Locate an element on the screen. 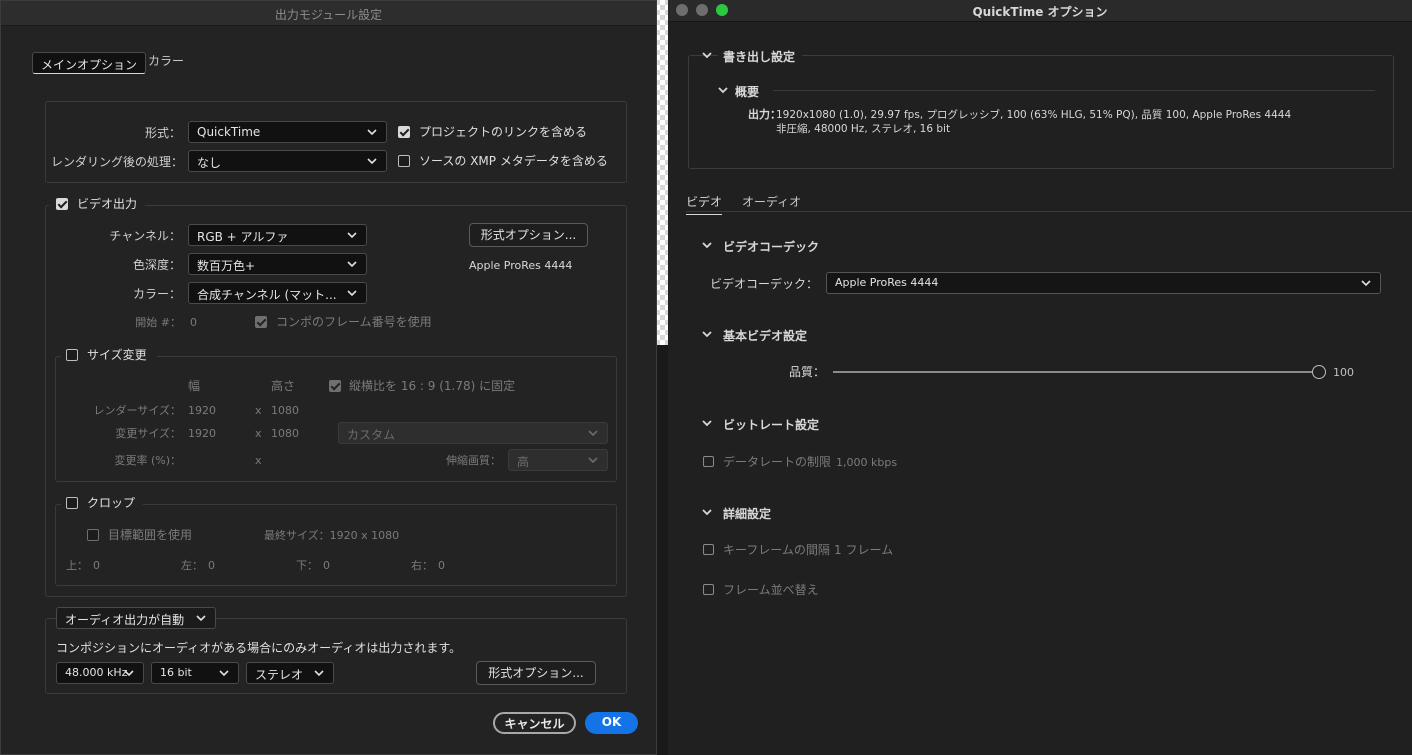  resize-percent-x: x is located at coordinates (258, 460).